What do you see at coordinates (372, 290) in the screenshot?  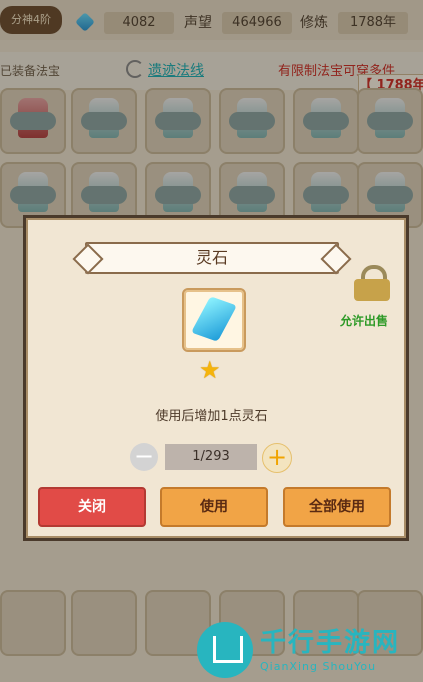 I see `lock-body` at bounding box center [372, 290].